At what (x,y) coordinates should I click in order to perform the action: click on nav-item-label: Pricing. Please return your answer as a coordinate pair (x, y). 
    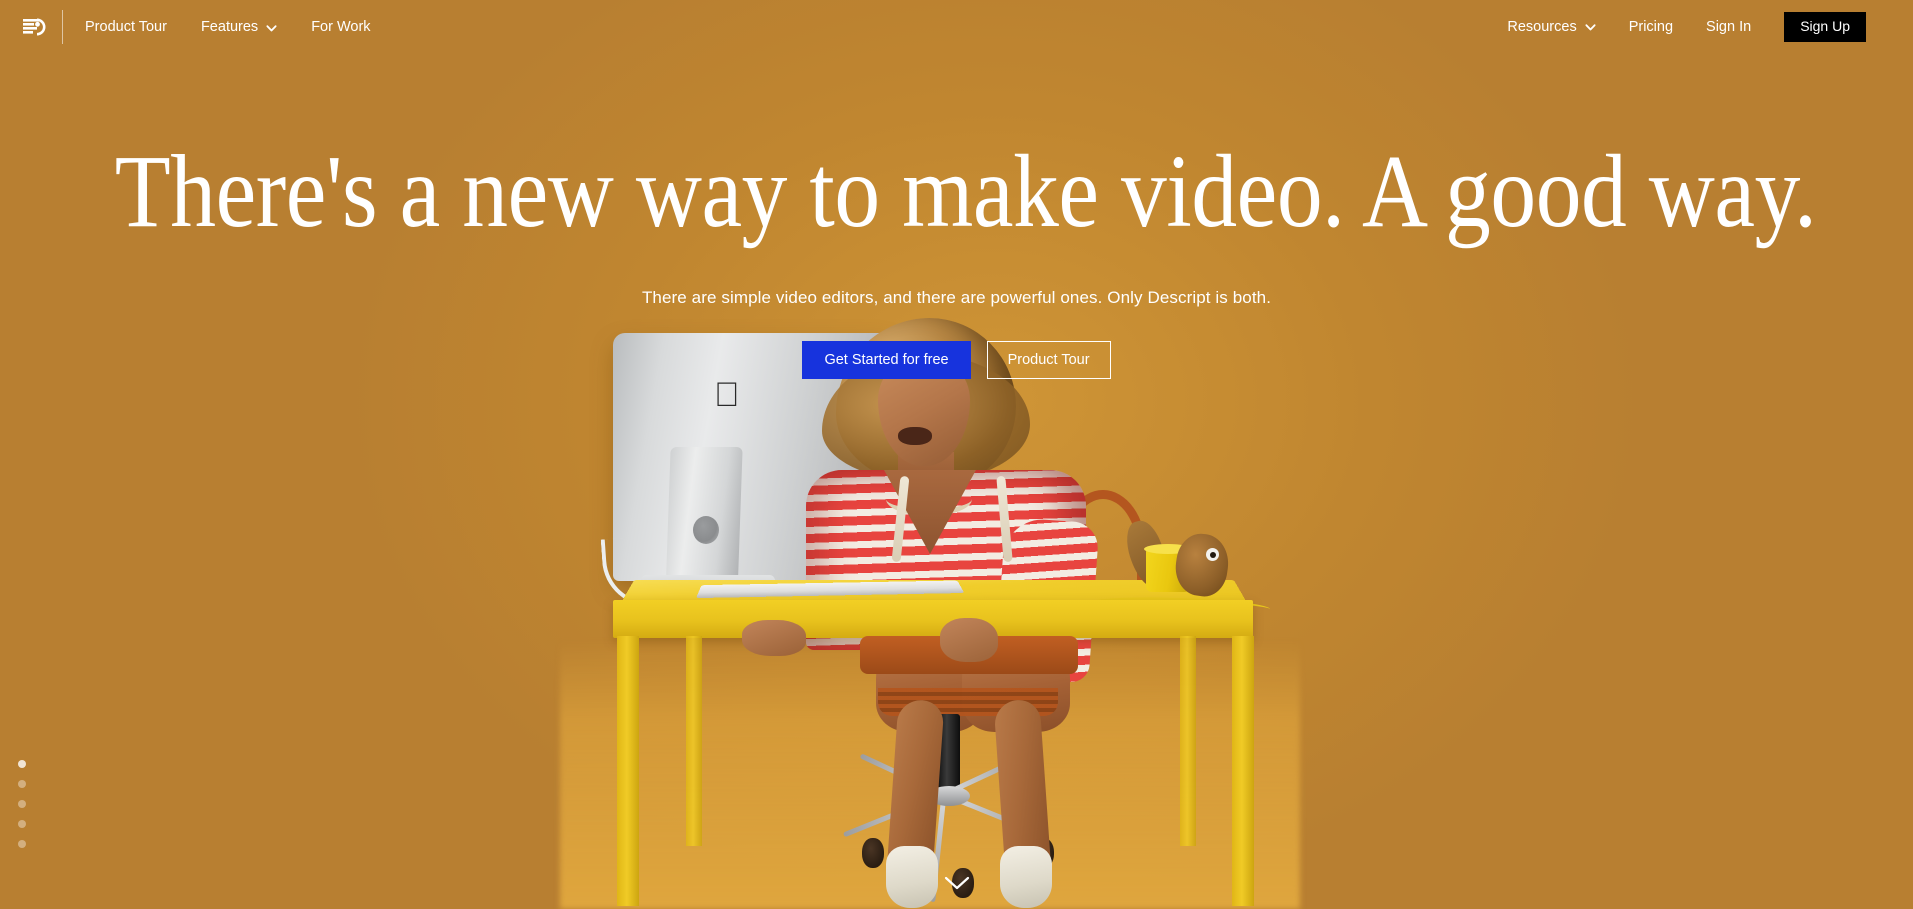
    Looking at the image, I should click on (1651, 26).